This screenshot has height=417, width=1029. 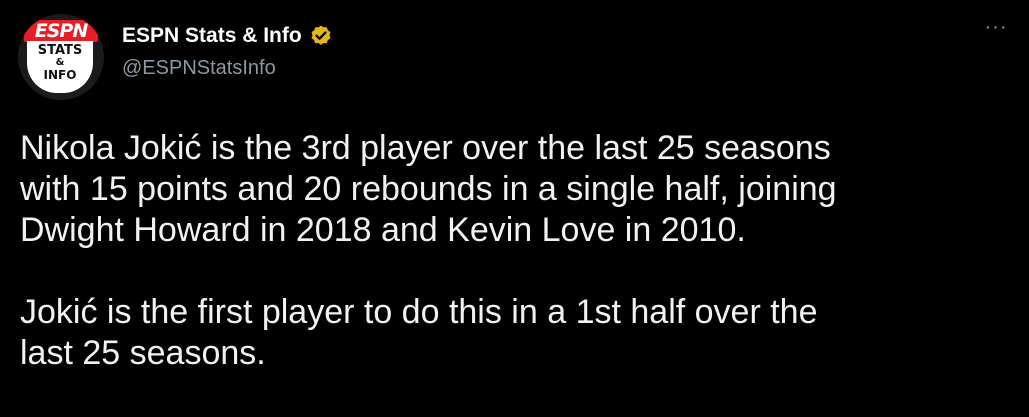 What do you see at coordinates (60, 50) in the screenshot?
I see `avatar-line-stats: STATS` at bounding box center [60, 50].